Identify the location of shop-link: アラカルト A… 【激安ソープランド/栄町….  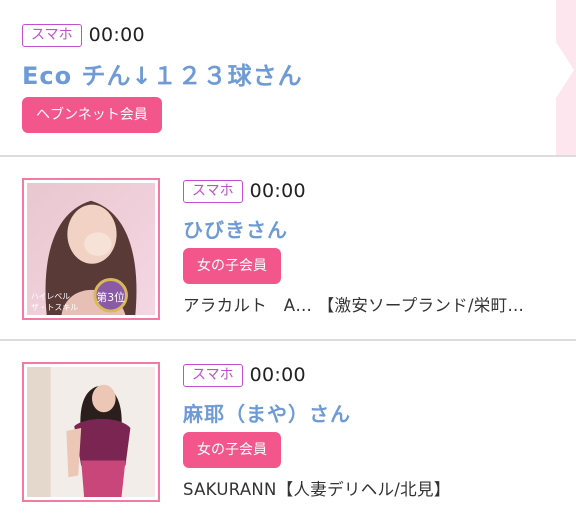
(367, 304).